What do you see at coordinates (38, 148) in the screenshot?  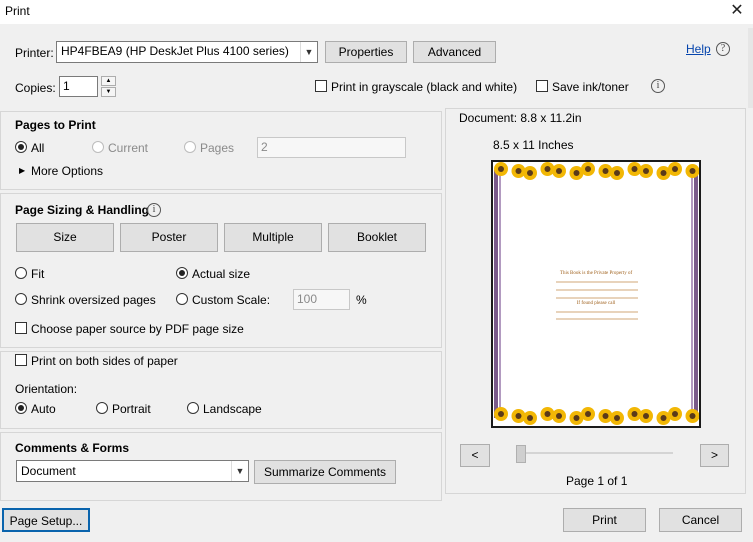 I see `pages-all-label: All` at bounding box center [38, 148].